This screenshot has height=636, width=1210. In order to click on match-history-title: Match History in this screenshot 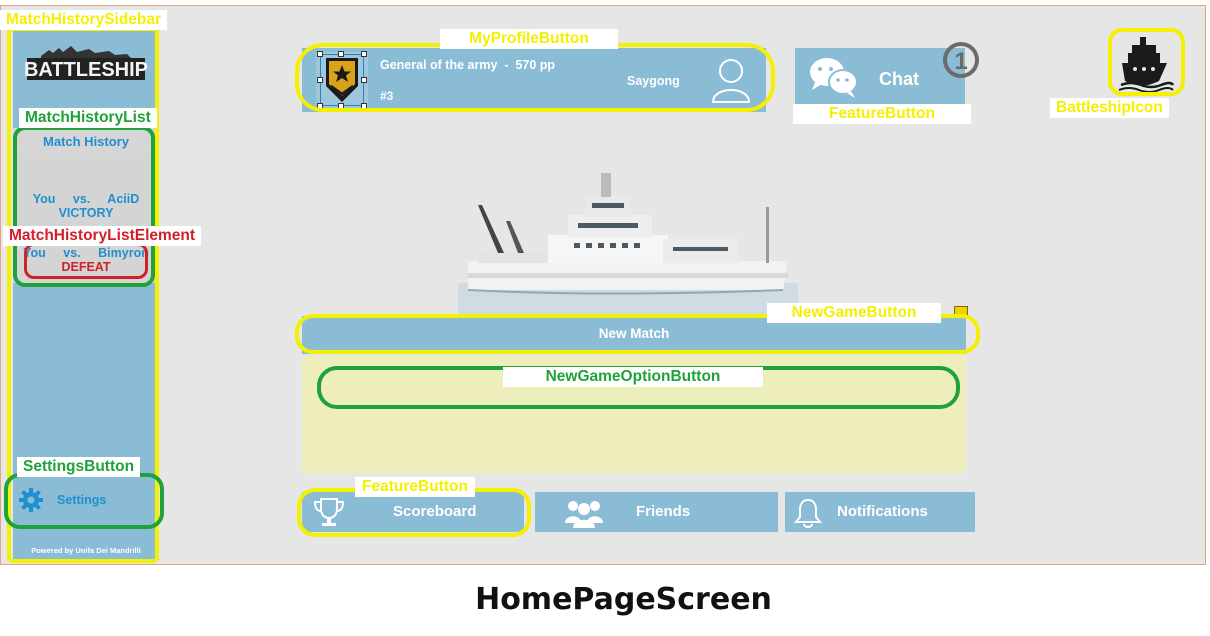, I will do `click(86, 143)`.